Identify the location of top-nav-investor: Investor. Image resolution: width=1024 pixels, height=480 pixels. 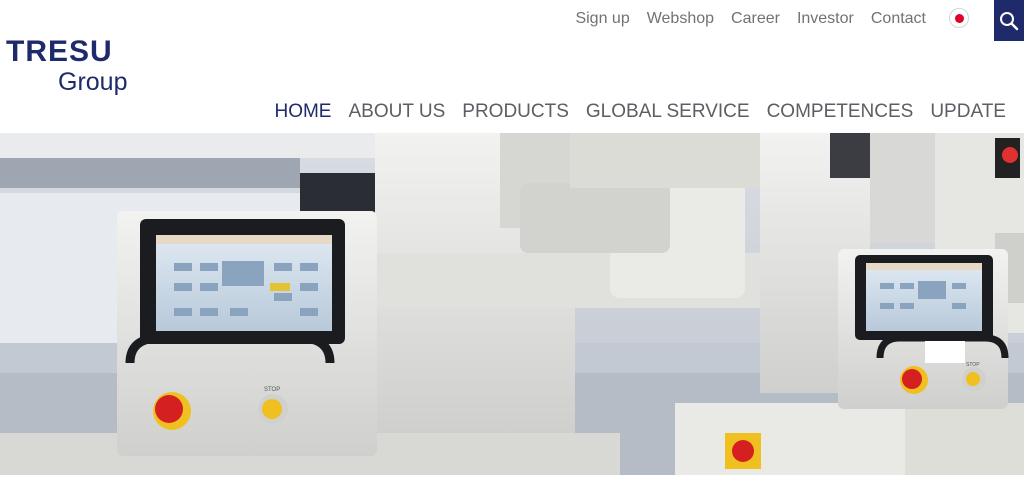
(825, 19).